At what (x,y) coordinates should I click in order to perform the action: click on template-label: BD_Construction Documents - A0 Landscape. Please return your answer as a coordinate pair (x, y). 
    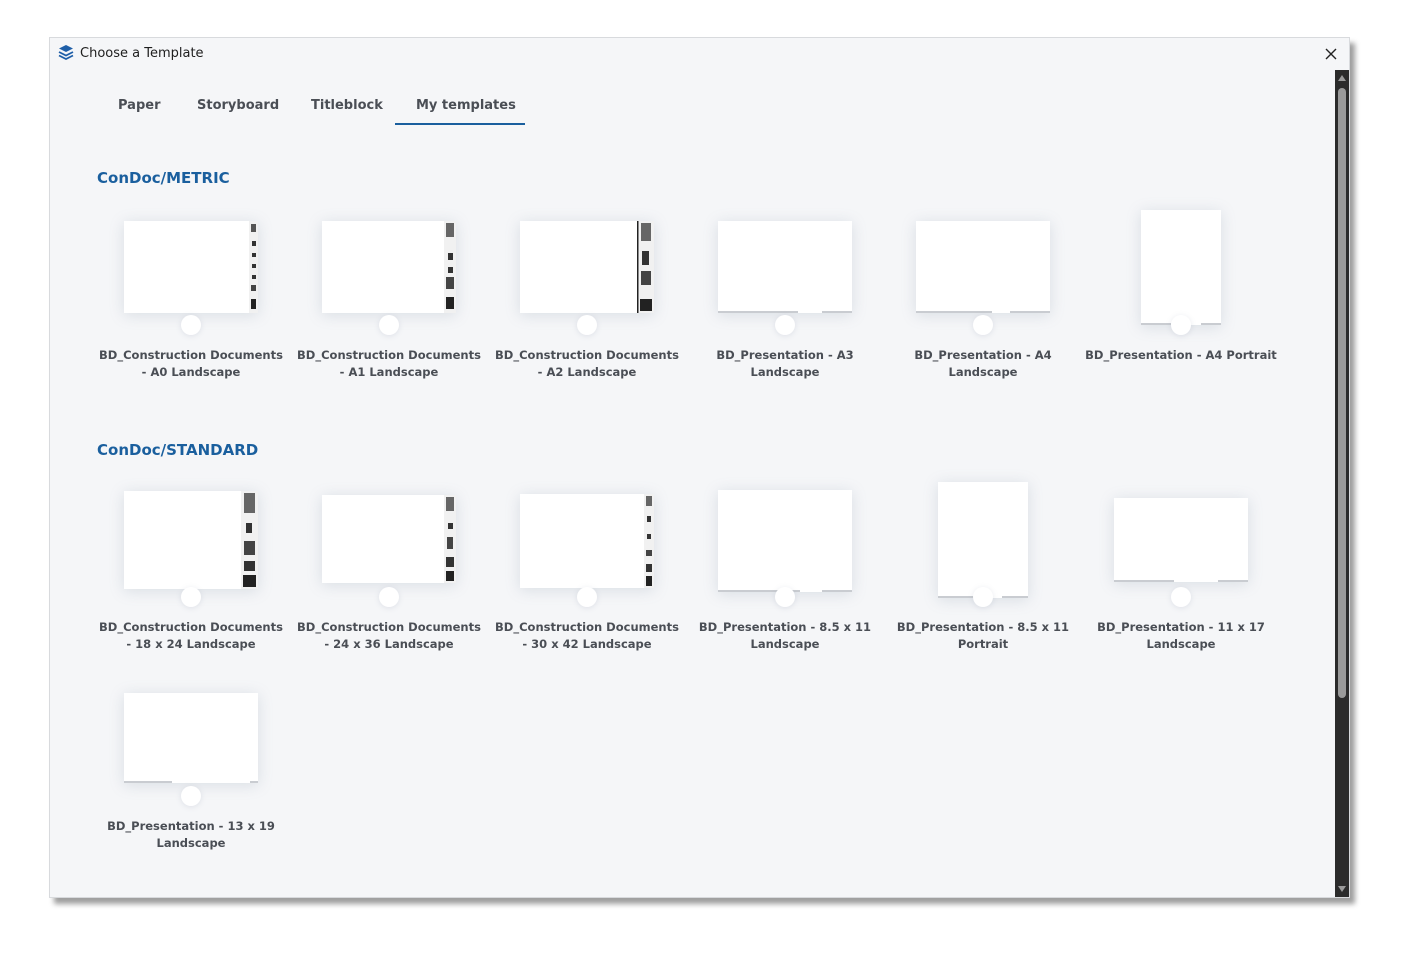
    Looking at the image, I should click on (191, 363).